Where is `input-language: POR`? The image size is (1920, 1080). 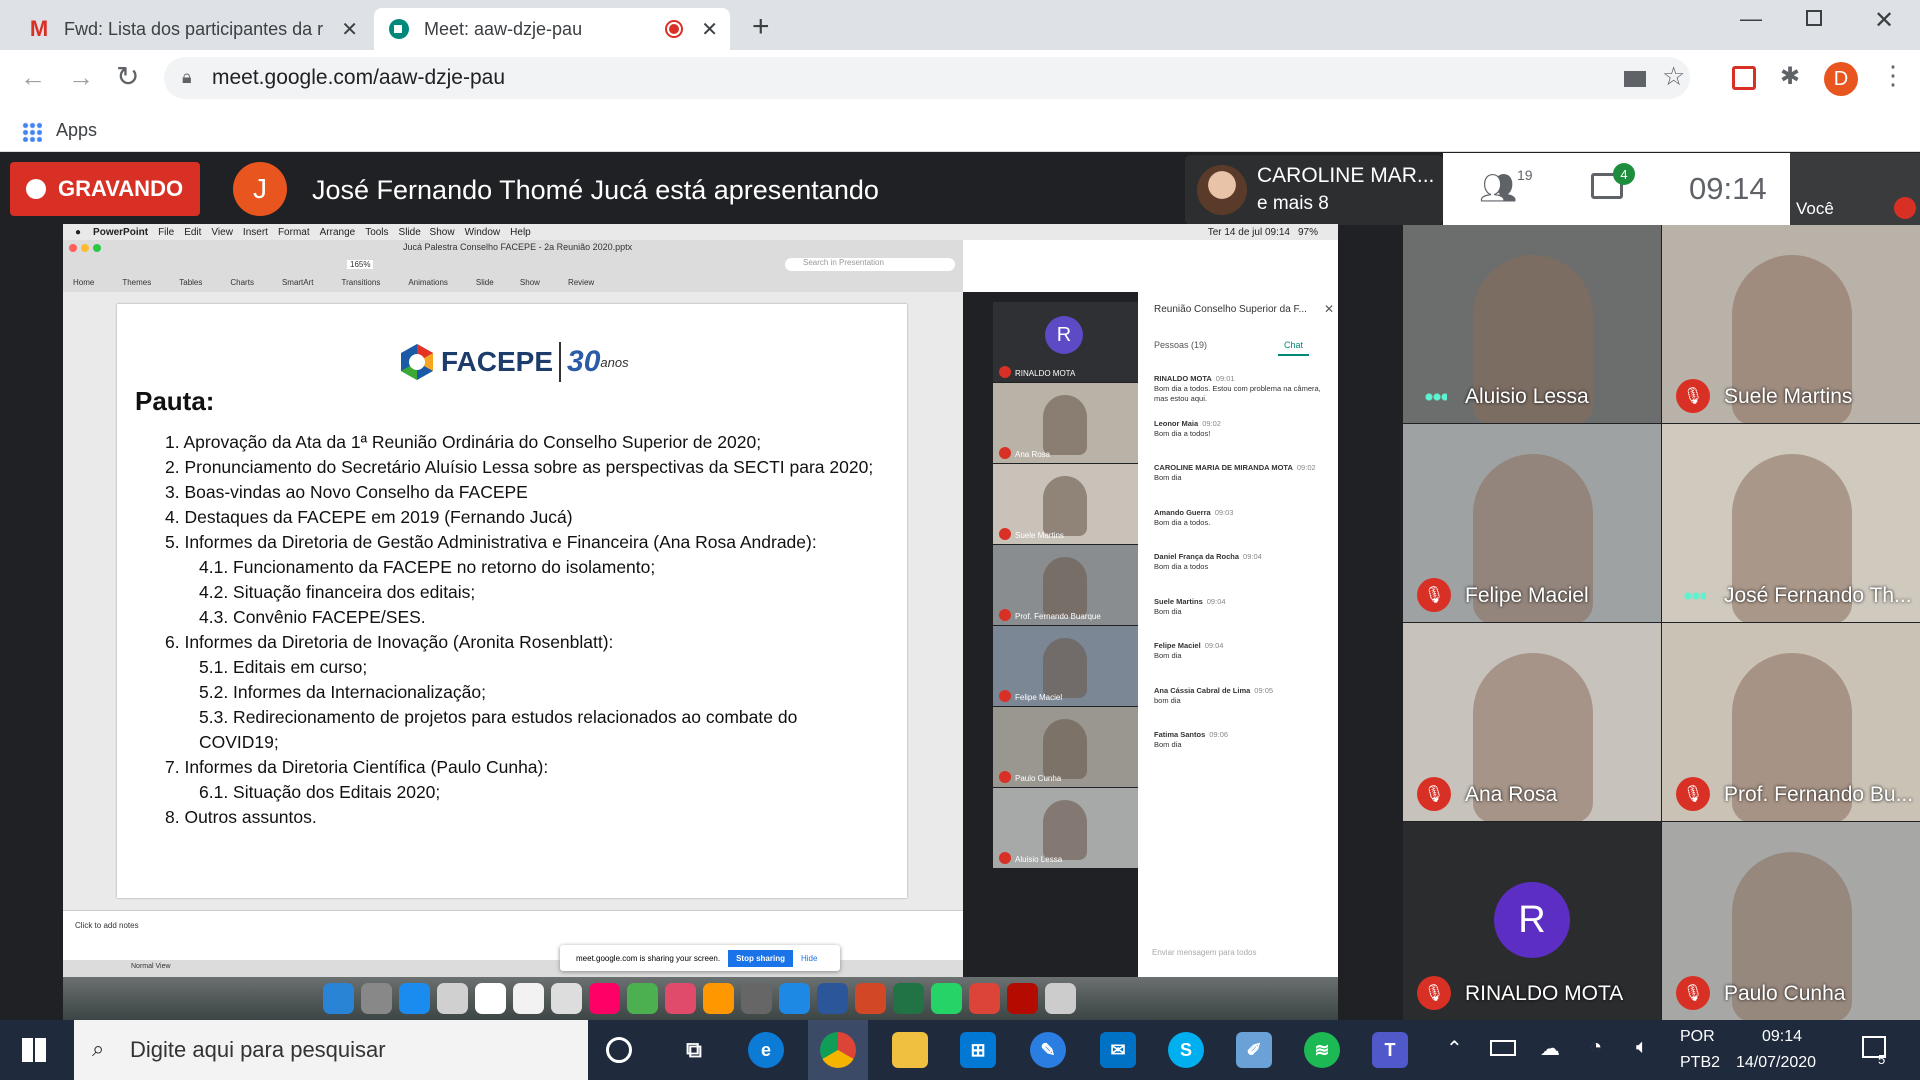
input-language: POR is located at coordinates (1697, 1037).